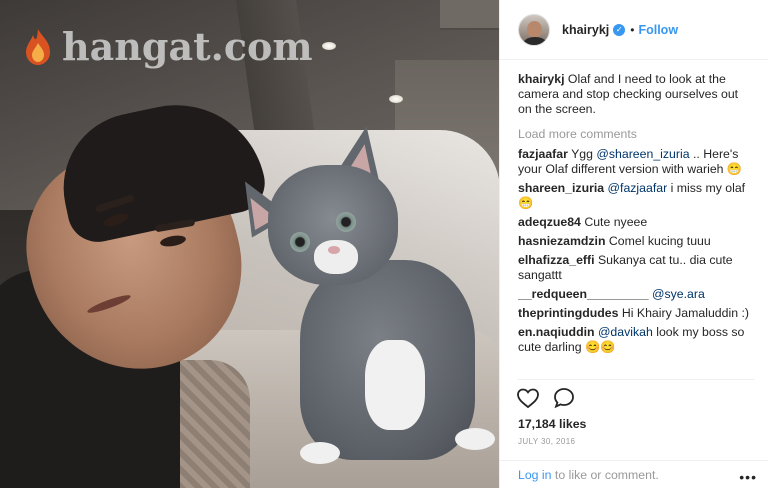  I want to click on comment-username: __redqueen_________, so click(583, 294).